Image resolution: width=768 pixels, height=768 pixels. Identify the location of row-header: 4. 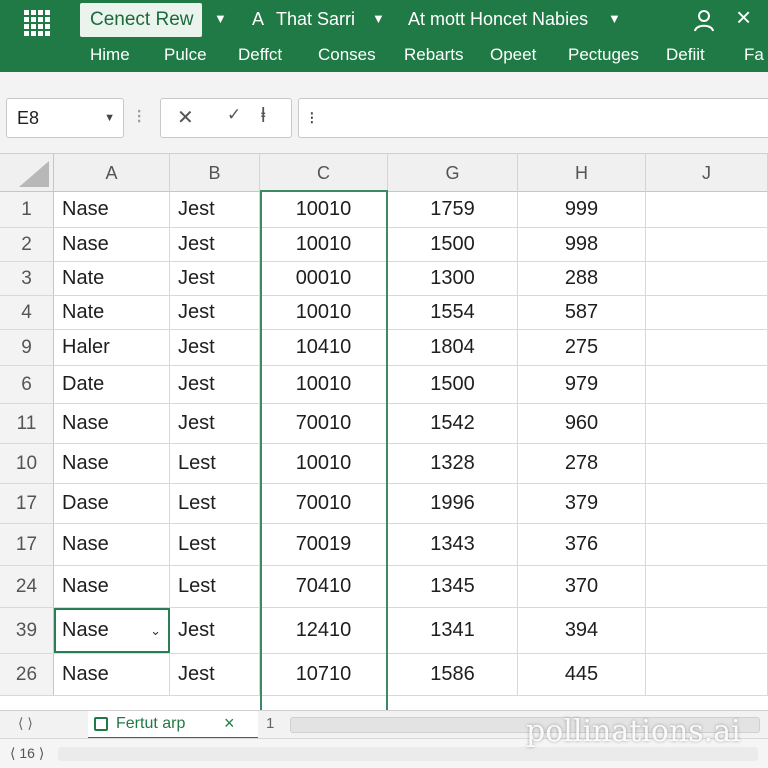
(27, 312).